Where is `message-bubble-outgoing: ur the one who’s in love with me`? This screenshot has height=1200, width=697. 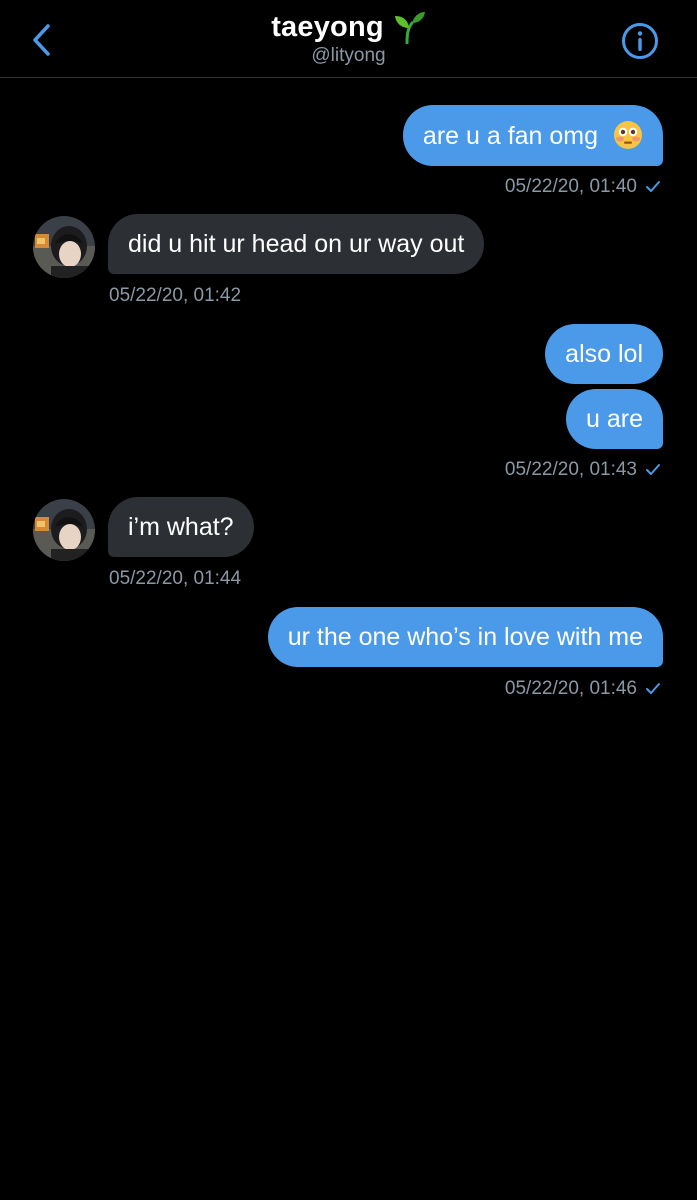
message-bubble-outgoing: ur the one who’s in love with me is located at coordinates (465, 637).